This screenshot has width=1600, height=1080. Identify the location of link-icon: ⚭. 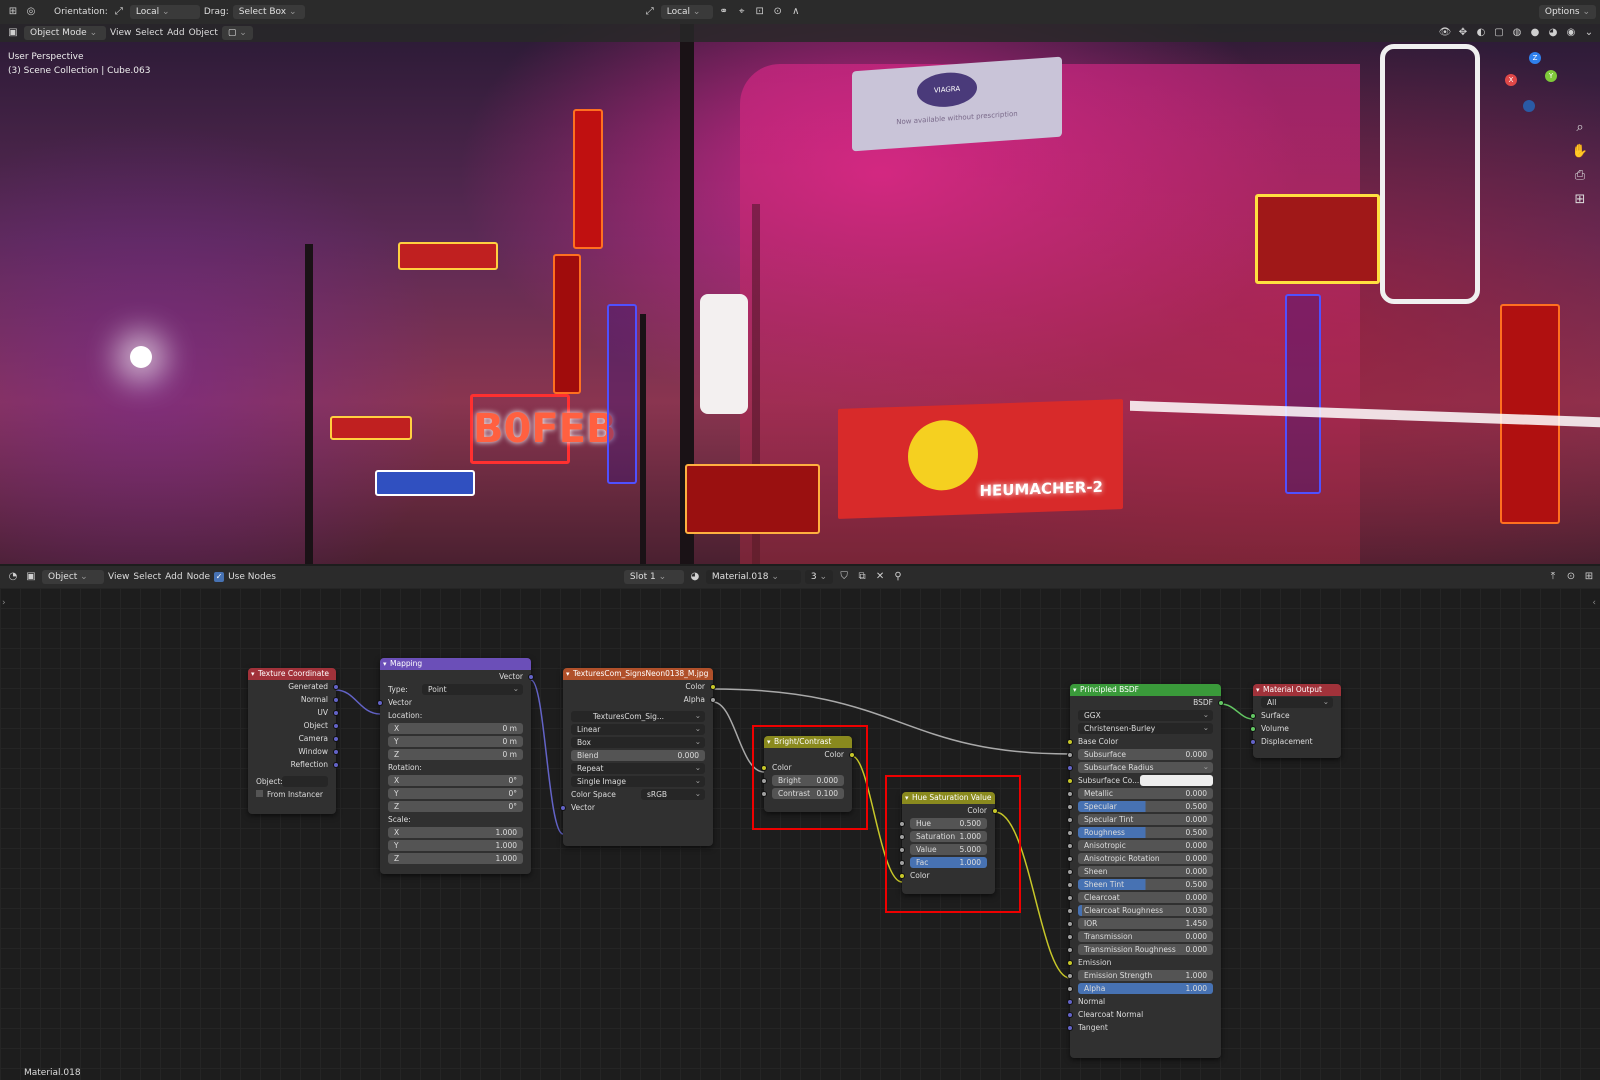
(724, 12).